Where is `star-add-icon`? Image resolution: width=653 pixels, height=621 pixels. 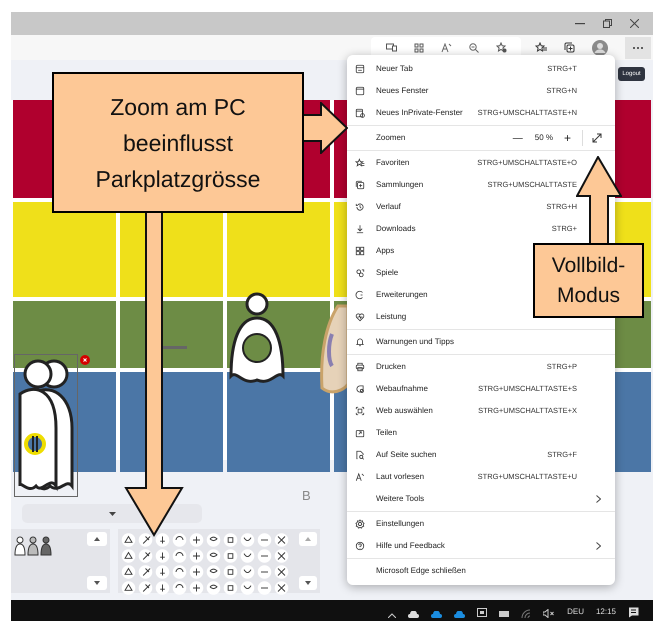 star-add-icon is located at coordinates (501, 47).